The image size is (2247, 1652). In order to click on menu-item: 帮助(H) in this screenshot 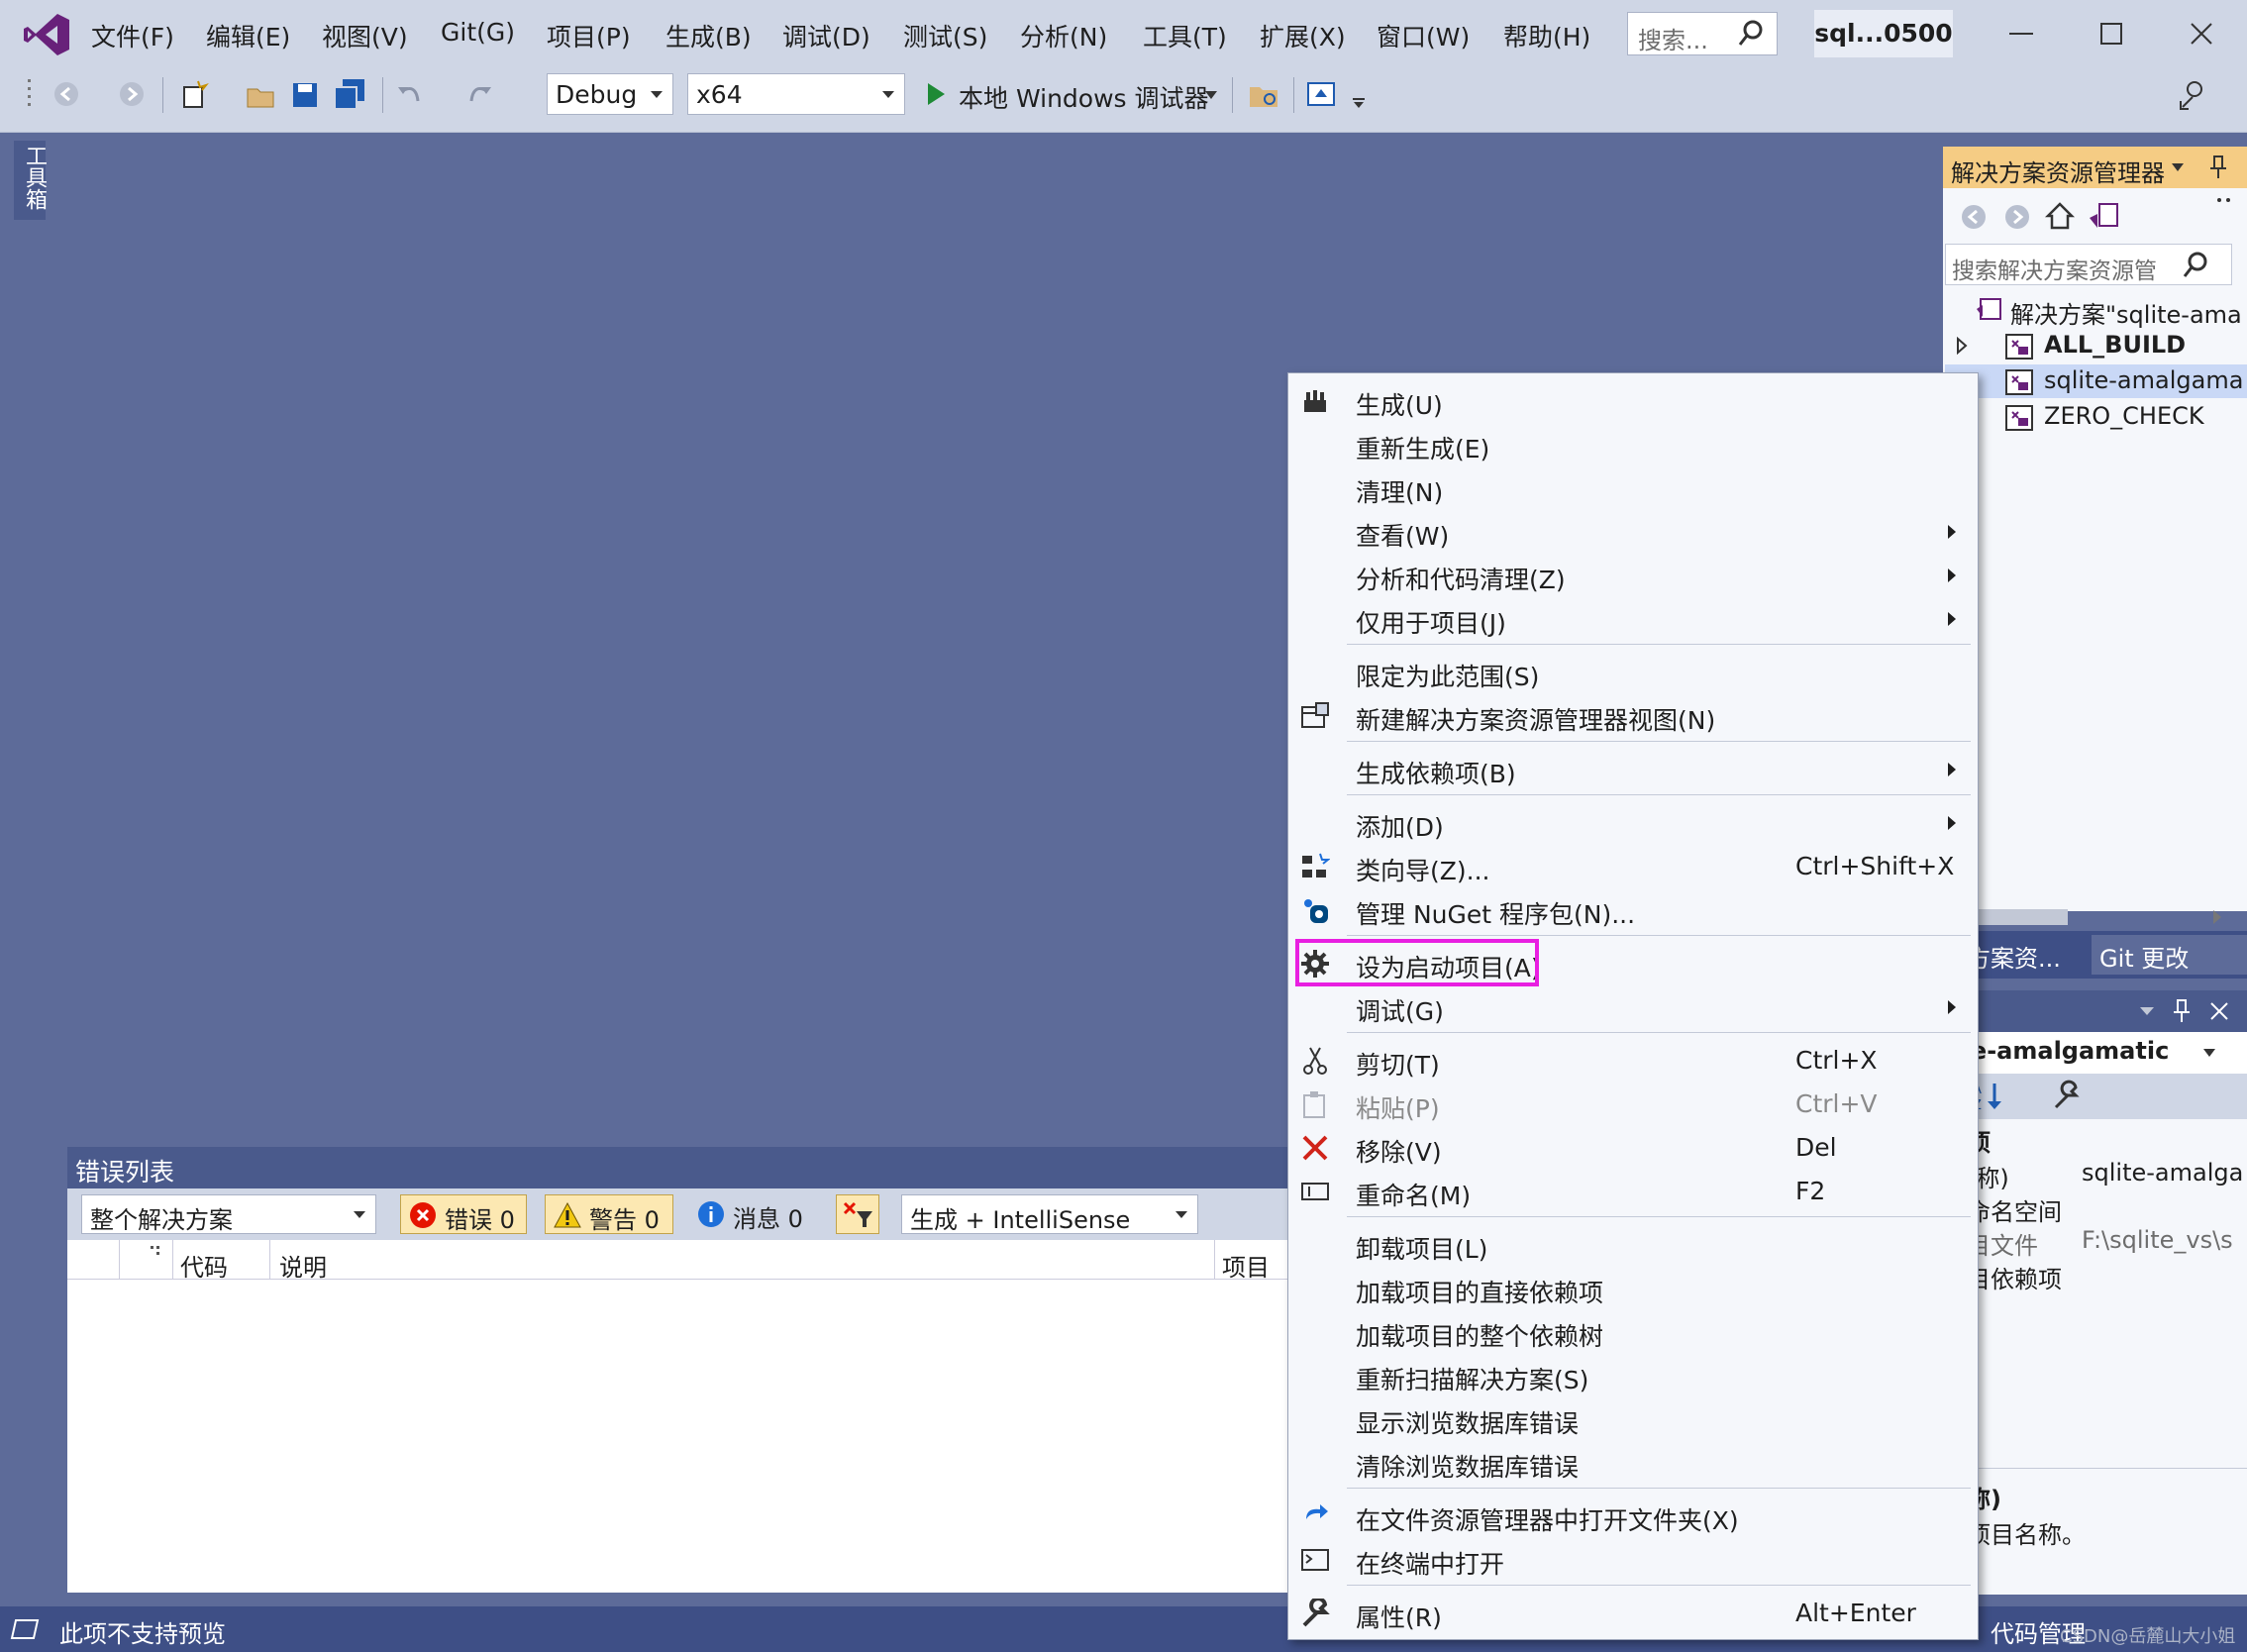, I will do `click(1546, 35)`.